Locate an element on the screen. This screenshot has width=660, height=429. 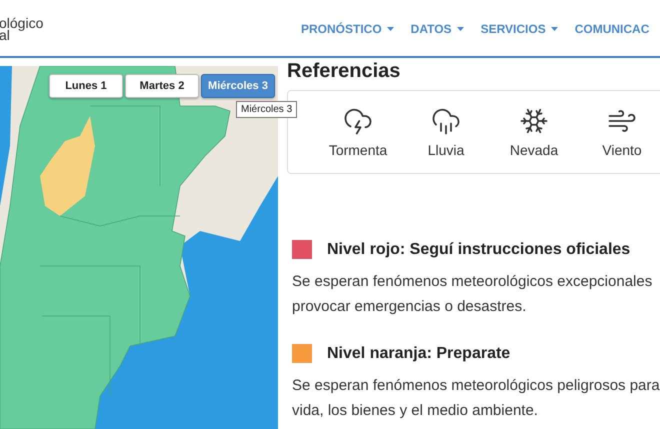
phenomenon-label: Tormenta is located at coordinates (358, 150).